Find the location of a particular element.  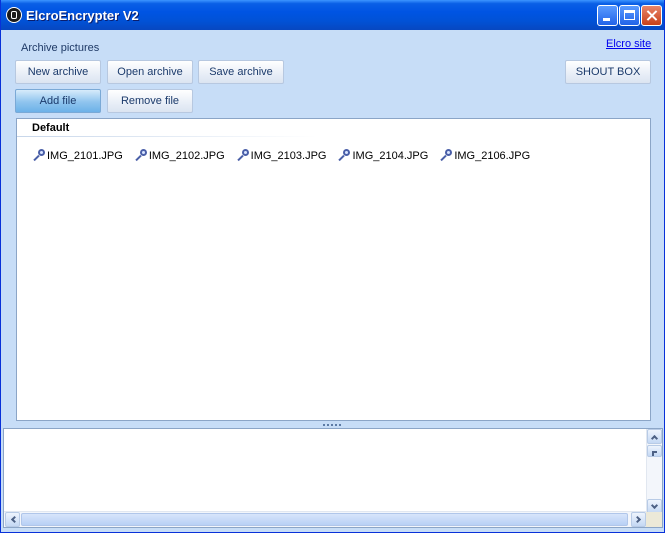

file-name: IMG_2106.JPG is located at coordinates (492, 155).